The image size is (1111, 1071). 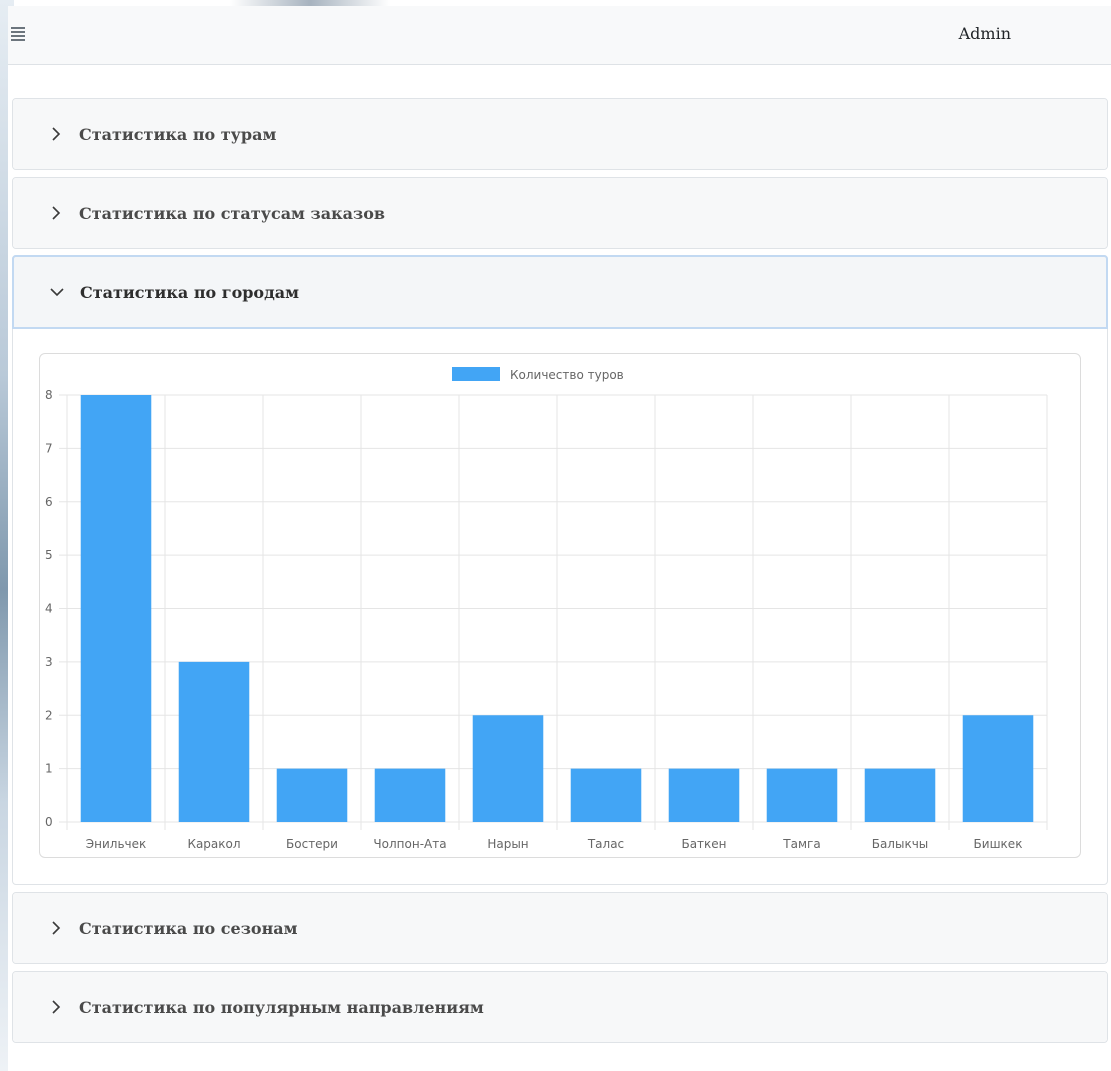 I want to click on accordion-order-statuses: Статистика по статусам заказов, so click(x=560, y=213).